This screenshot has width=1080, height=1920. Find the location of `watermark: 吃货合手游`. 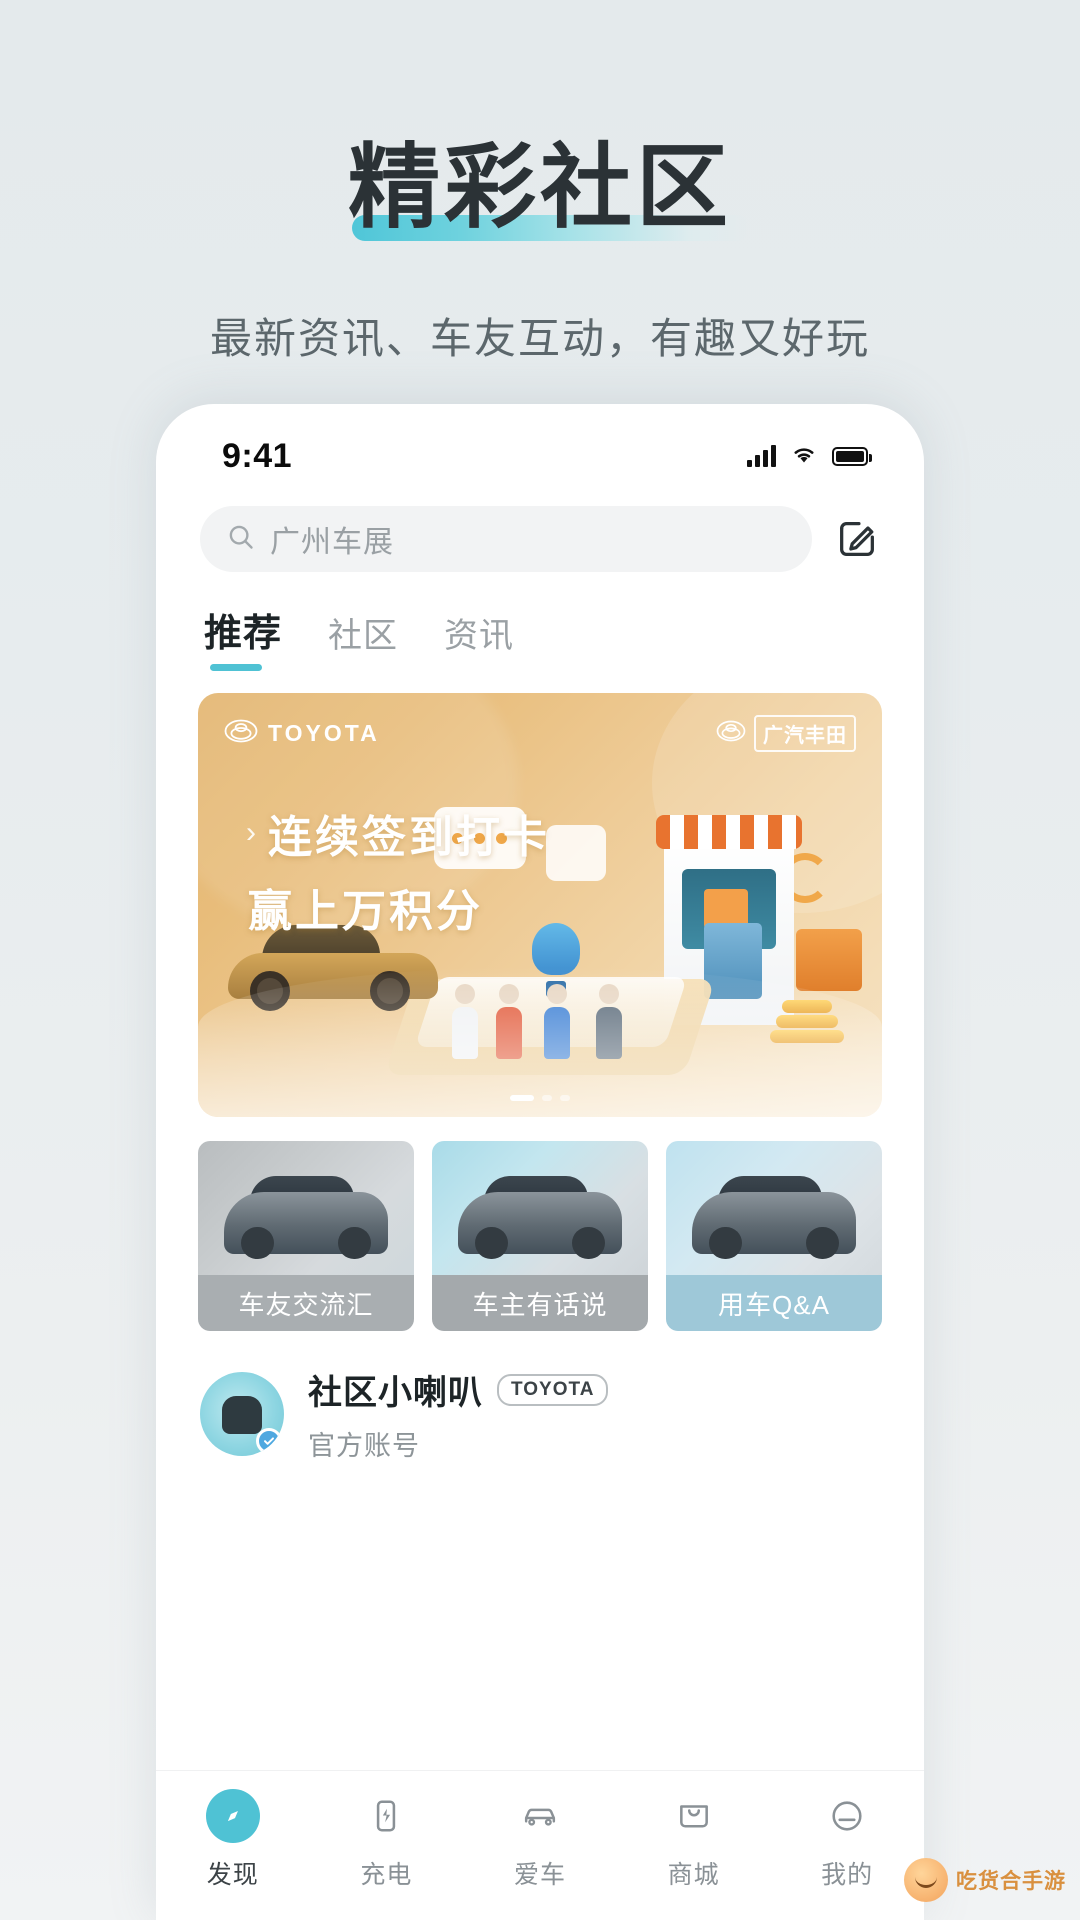

watermark: 吃货合手游 is located at coordinates (985, 1880).